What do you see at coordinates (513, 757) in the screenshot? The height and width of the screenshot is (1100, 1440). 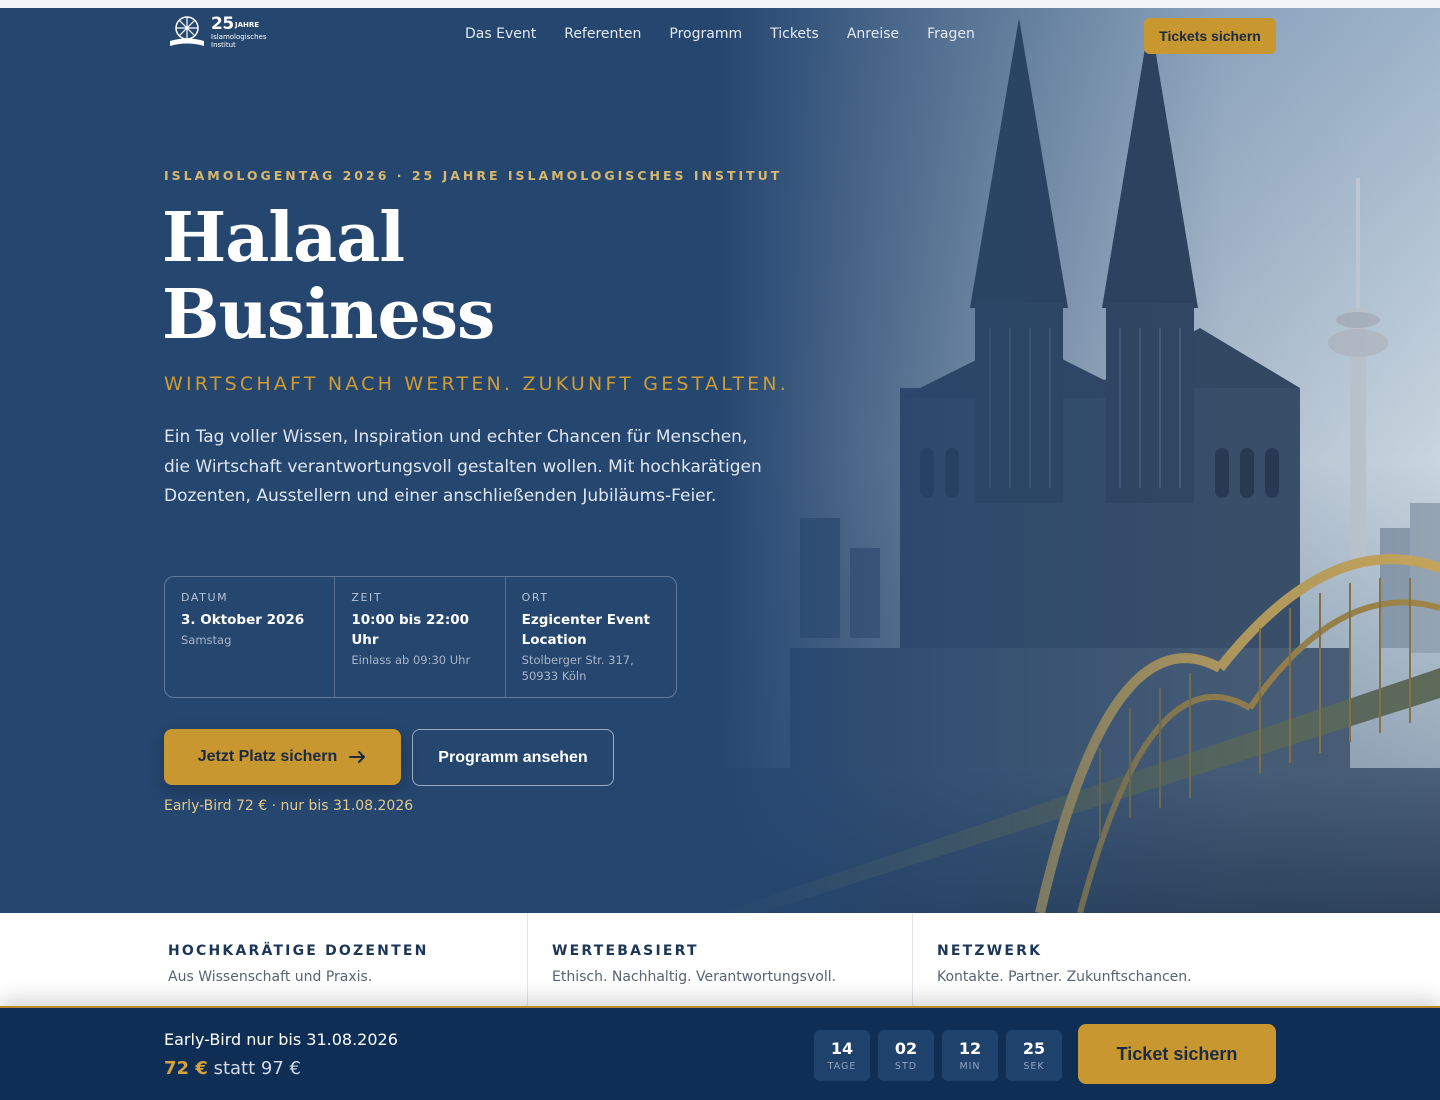 I see `view-program-button: Programm ansehen` at bounding box center [513, 757].